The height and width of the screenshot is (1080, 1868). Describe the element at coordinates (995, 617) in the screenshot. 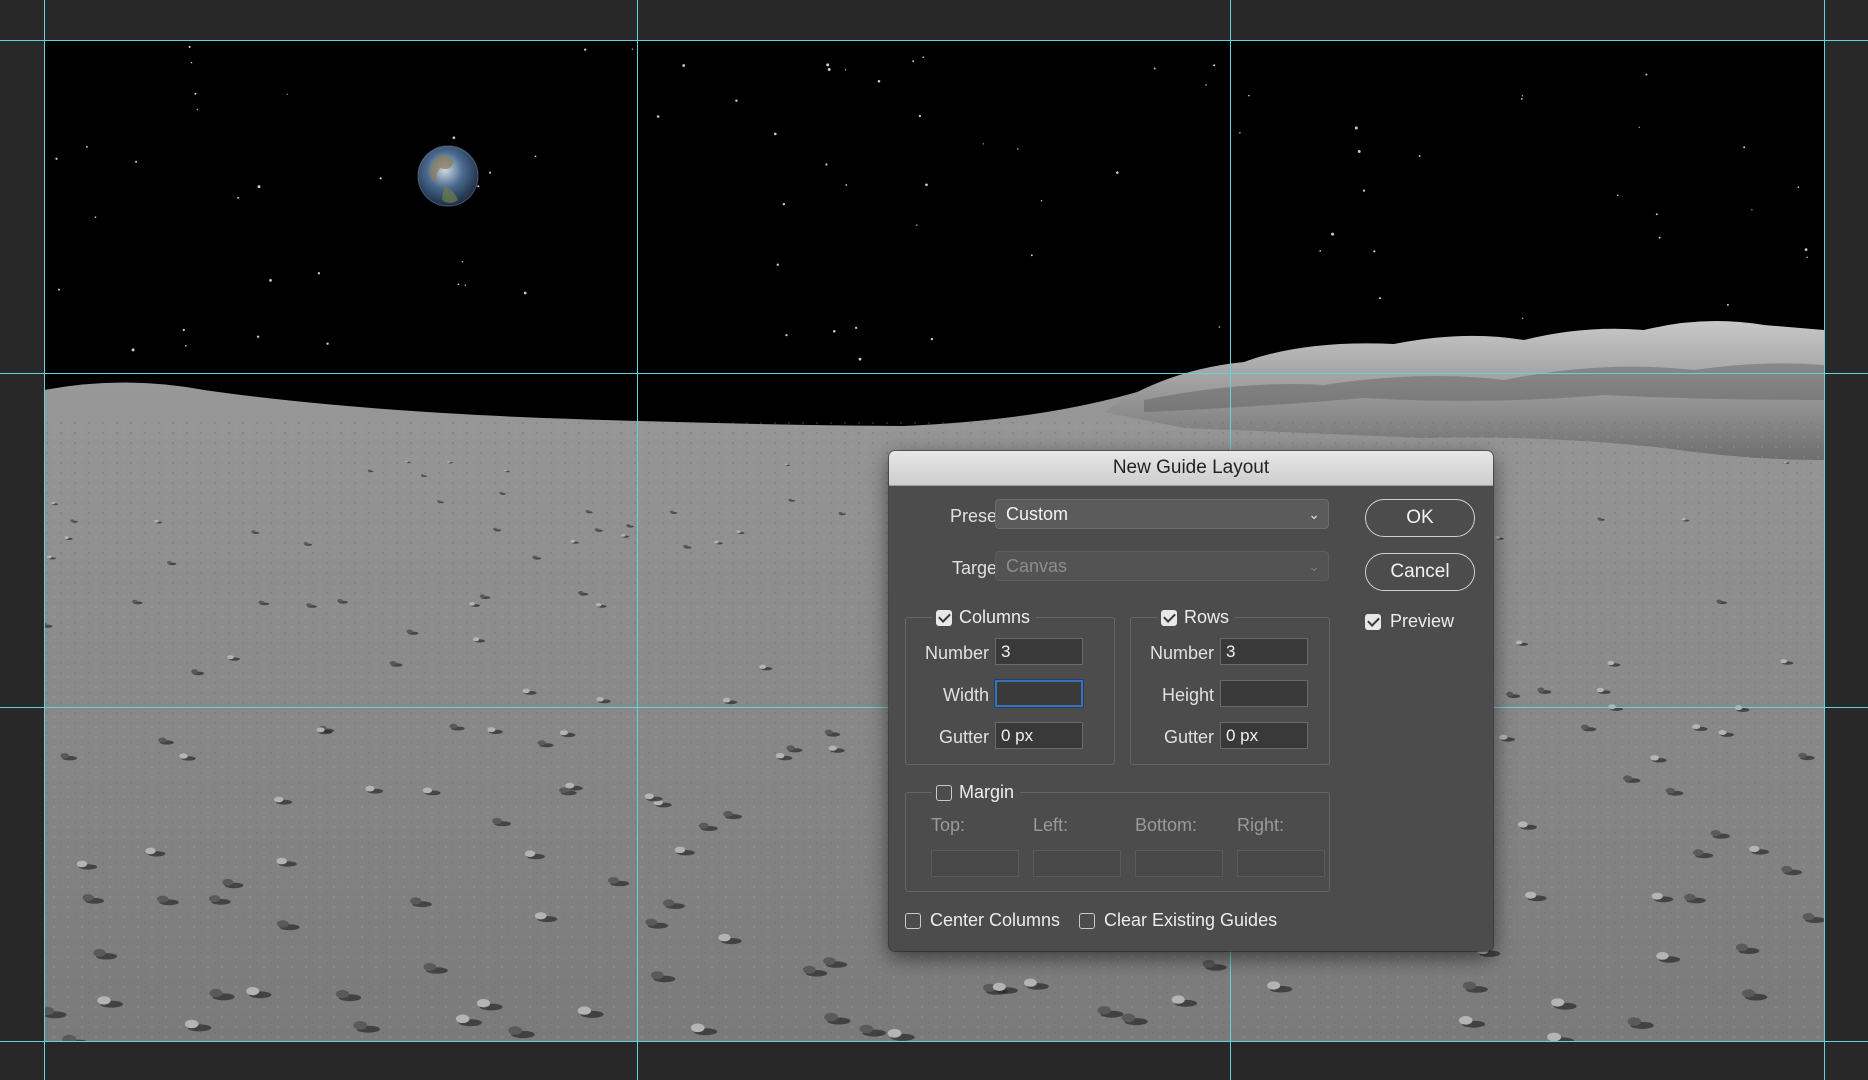

I see `columns-label: Columns` at that location.